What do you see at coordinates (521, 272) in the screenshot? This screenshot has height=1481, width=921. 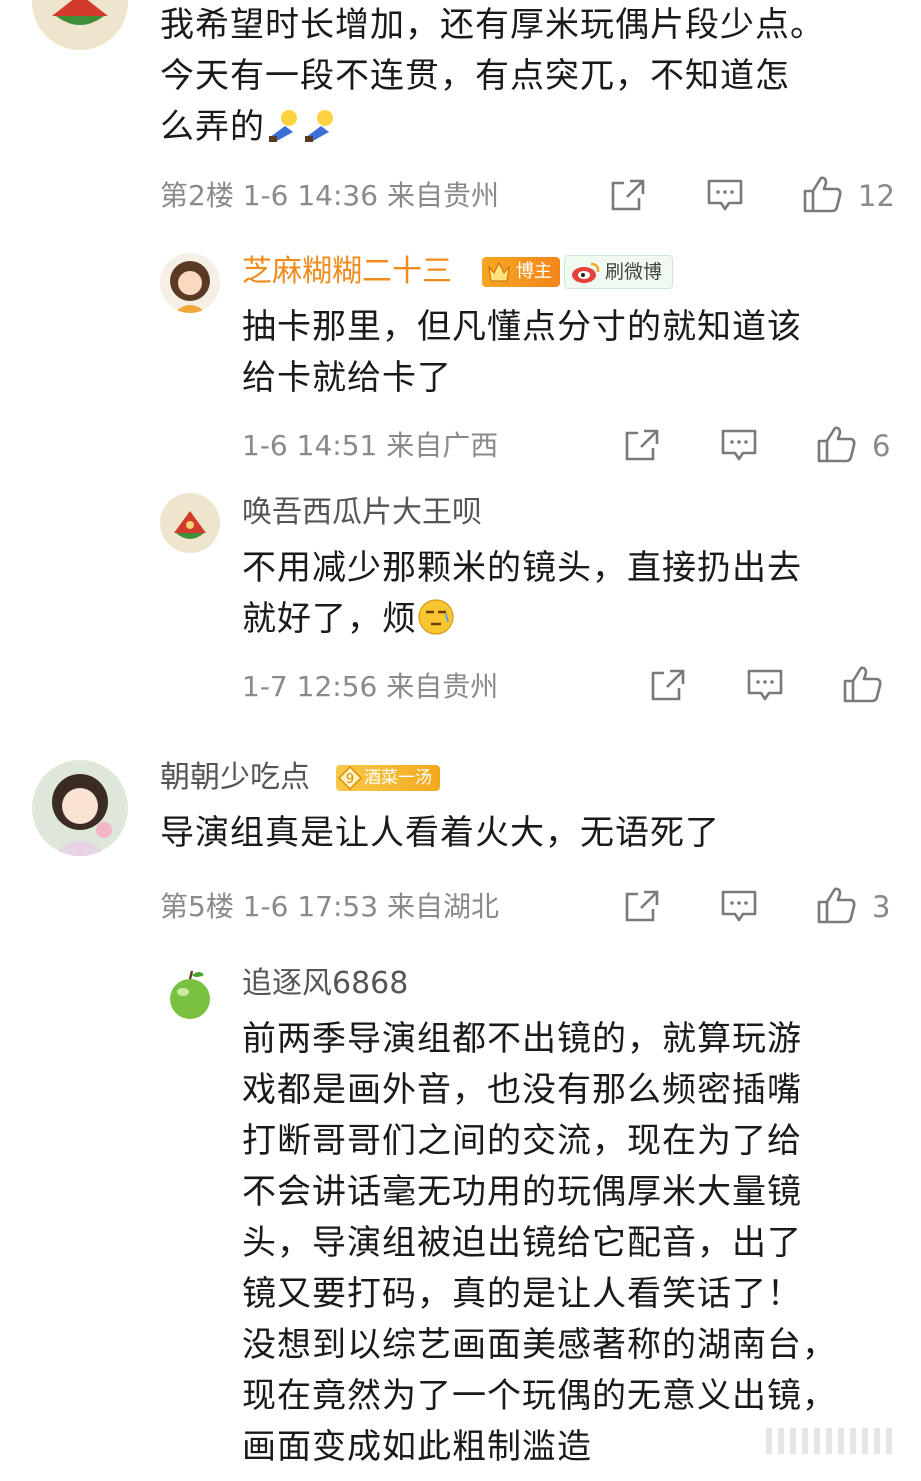 I see `blogger-badge: 博主` at bounding box center [521, 272].